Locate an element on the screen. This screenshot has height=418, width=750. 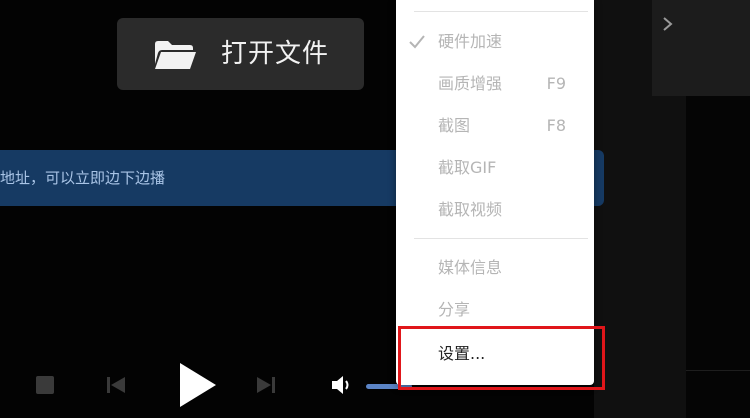
menu-item-label: 画质增强 is located at coordinates (470, 83).